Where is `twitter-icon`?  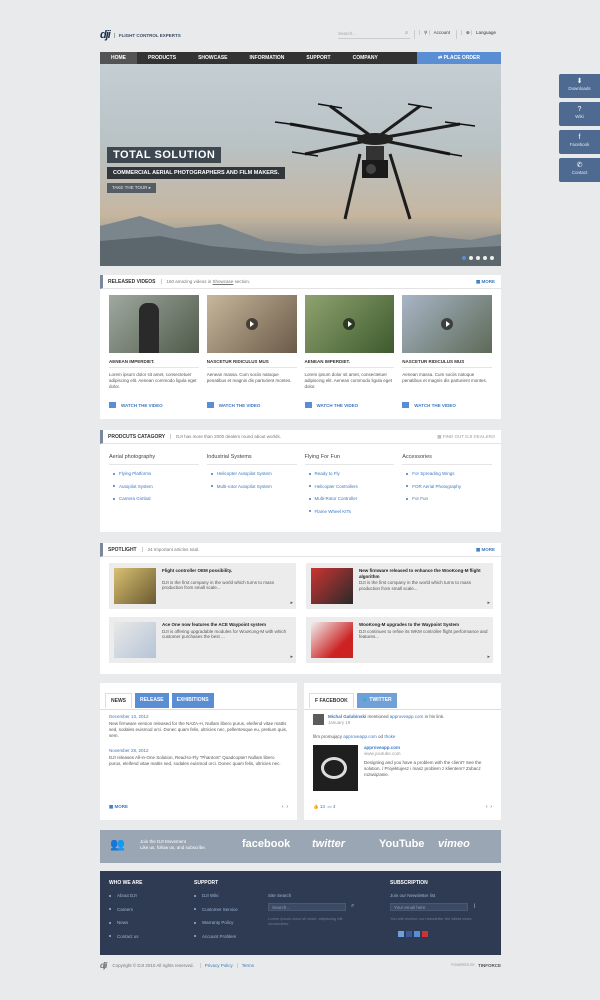 twitter-icon is located at coordinates (401, 934).